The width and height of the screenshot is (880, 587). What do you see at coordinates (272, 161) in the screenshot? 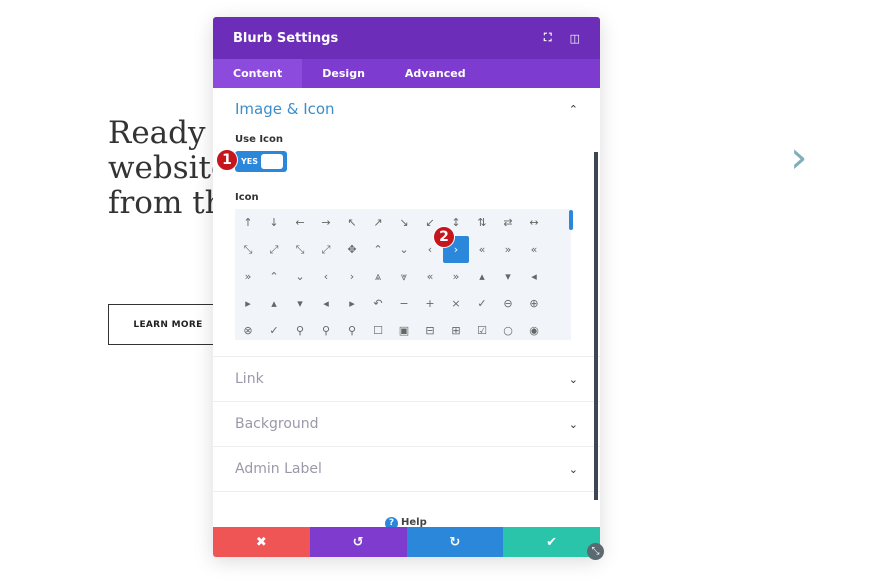
I see `toggle-knob` at bounding box center [272, 161].